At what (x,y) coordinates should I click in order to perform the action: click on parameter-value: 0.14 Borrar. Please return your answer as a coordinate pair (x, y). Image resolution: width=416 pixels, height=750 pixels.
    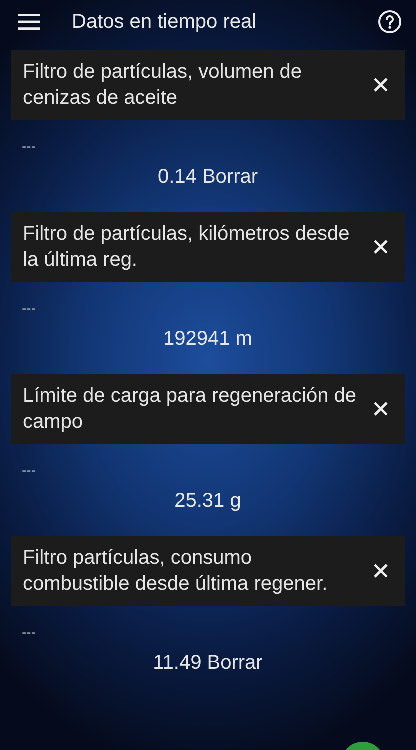
    Looking at the image, I should click on (208, 177).